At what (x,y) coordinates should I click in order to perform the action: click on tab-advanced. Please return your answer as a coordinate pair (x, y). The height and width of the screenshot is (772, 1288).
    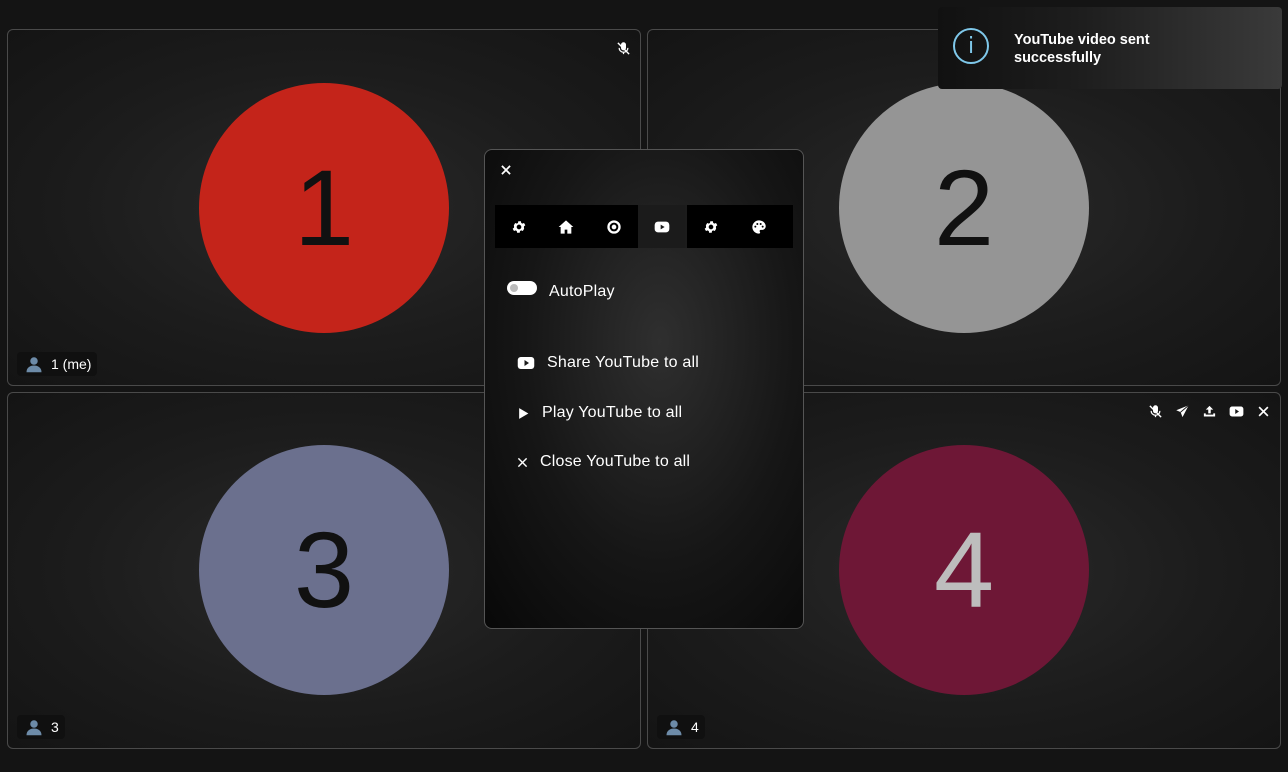
    Looking at the image, I should click on (710, 226).